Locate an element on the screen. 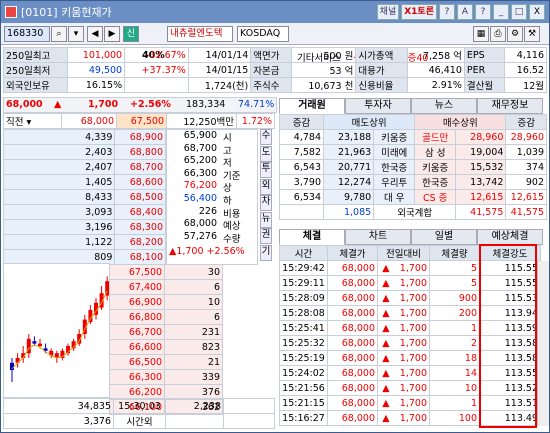 The height and width of the screenshot is (433, 550). maximize-button: □ is located at coordinates (519, 12).